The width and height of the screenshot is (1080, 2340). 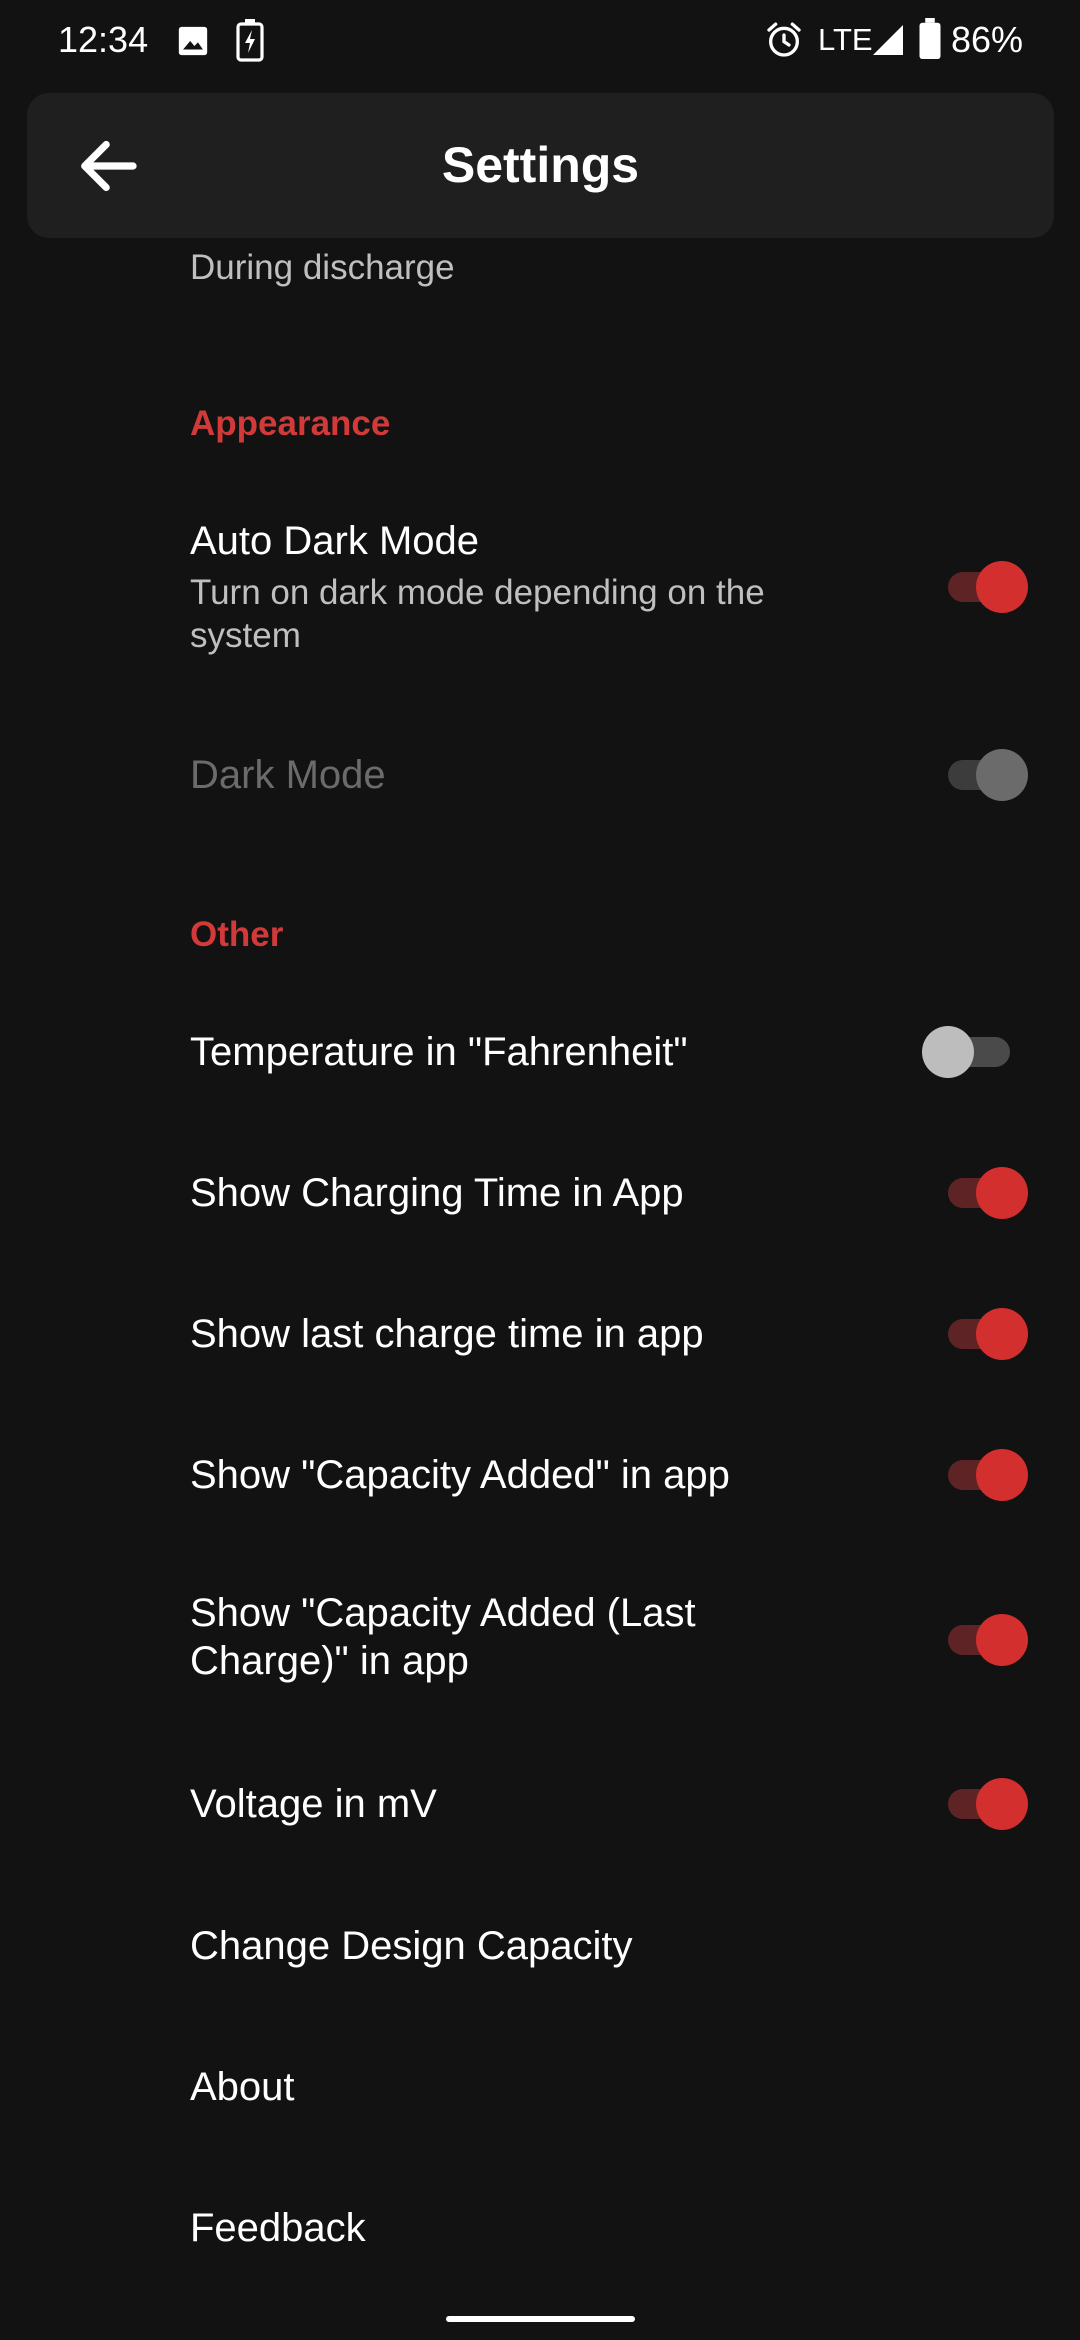 What do you see at coordinates (290, 423) in the screenshot?
I see `section-header-appearance: Appearance` at bounding box center [290, 423].